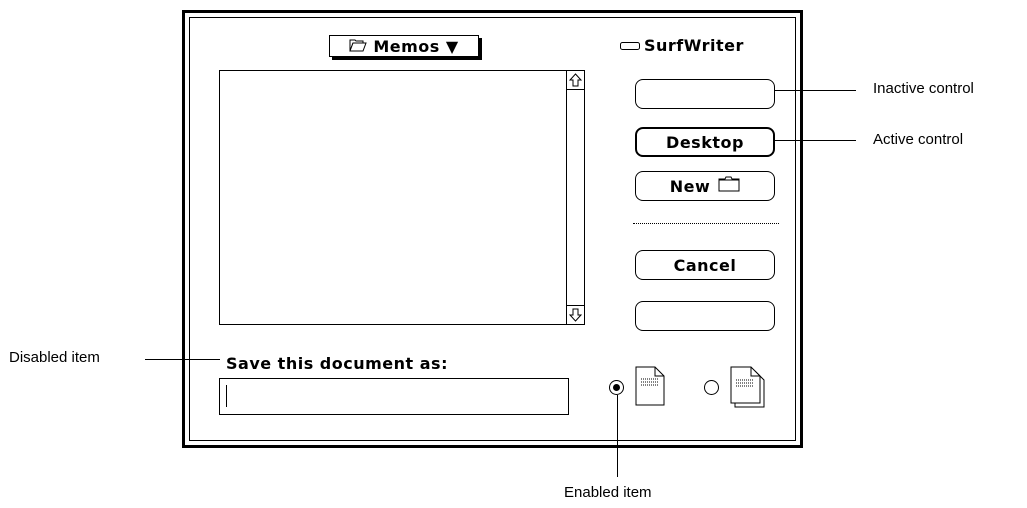 This screenshot has width=1027, height=508. Describe the element at coordinates (694, 45) in the screenshot. I see `drive-label: SurfWriter` at that location.